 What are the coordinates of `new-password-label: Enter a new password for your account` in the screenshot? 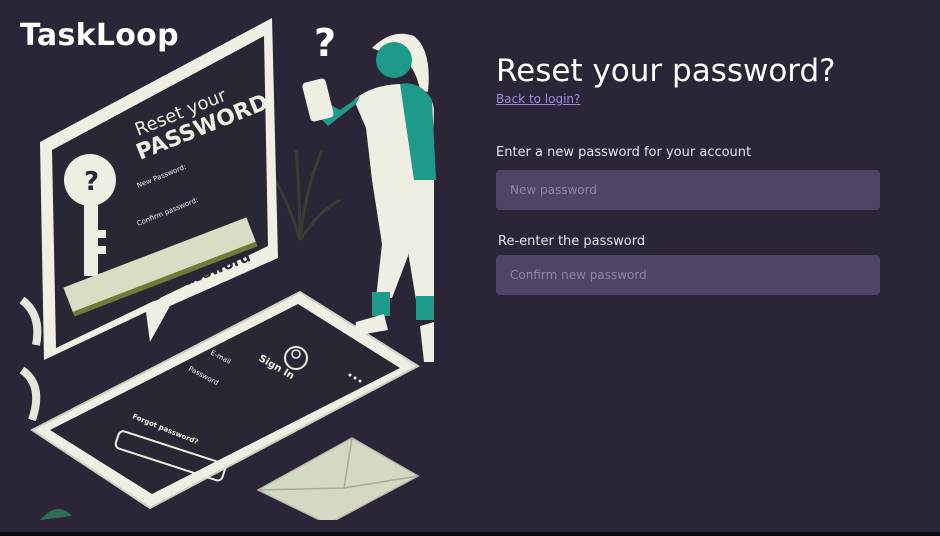 It's located at (624, 152).